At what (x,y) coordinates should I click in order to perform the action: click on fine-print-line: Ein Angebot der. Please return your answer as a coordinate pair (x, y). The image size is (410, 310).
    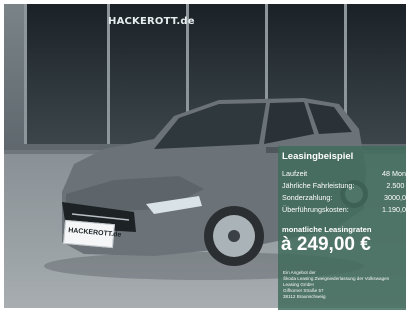
    Looking at the image, I should click on (299, 272).